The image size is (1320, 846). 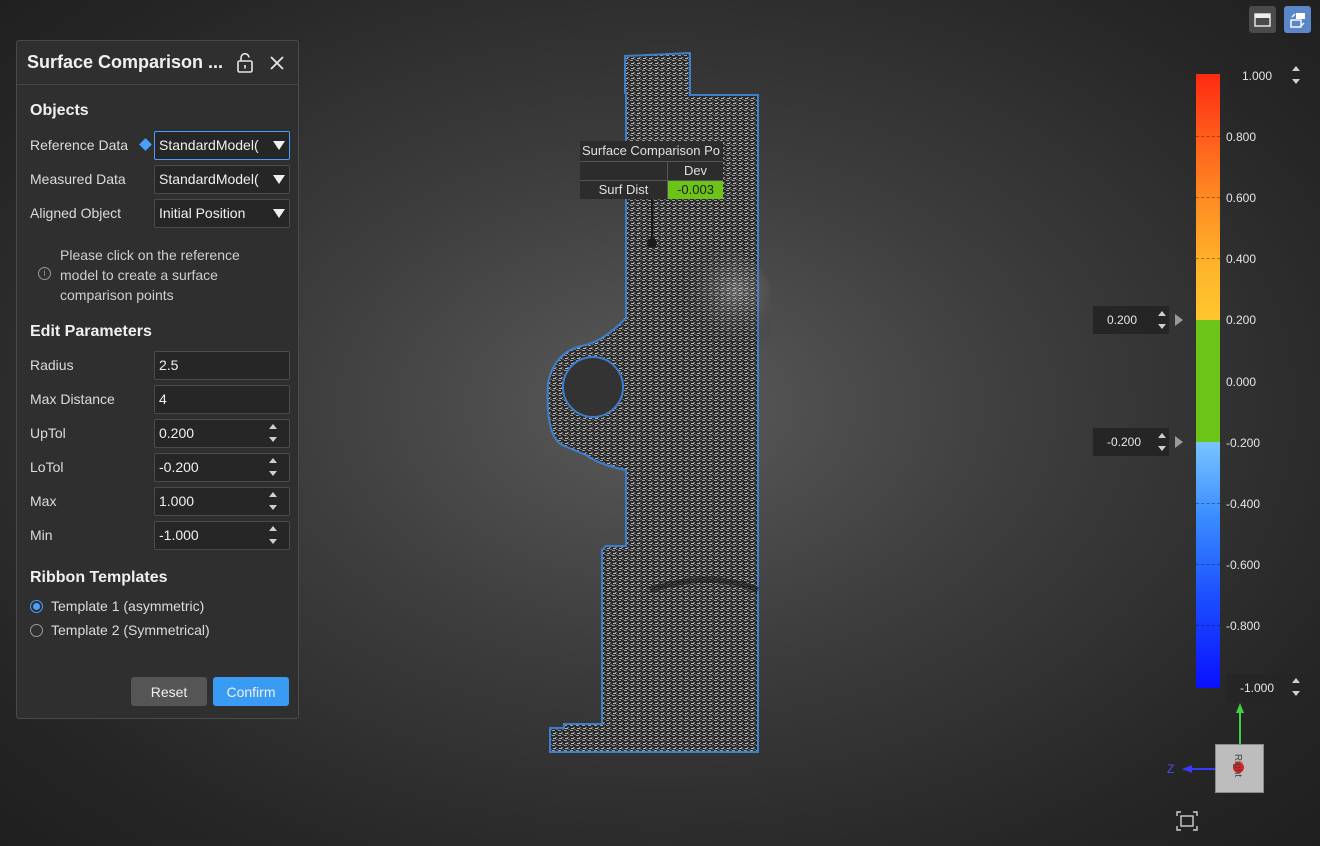 What do you see at coordinates (78, 179) in the screenshot?
I see `measured-data-label: Measured Data` at bounding box center [78, 179].